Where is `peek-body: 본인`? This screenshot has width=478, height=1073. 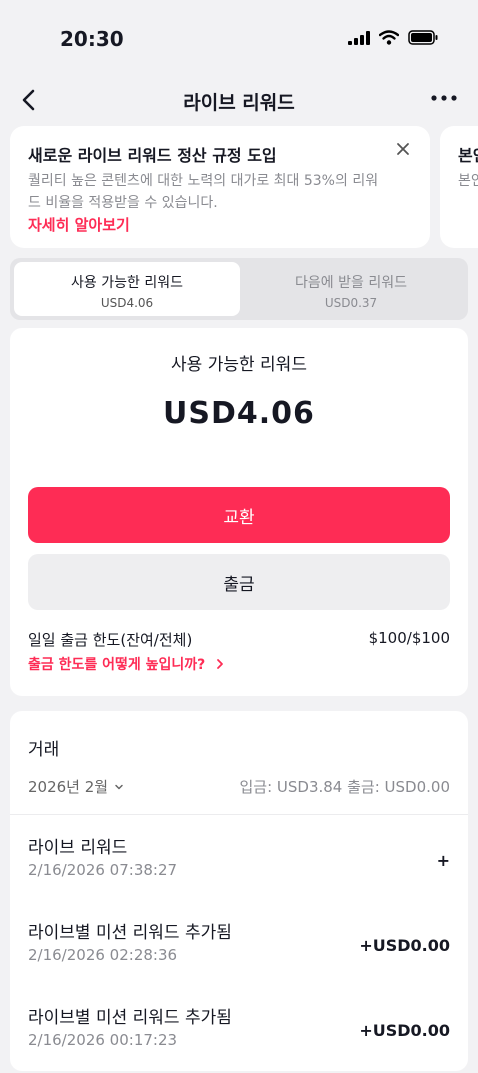 peek-body: 본인 is located at coordinates (468, 181).